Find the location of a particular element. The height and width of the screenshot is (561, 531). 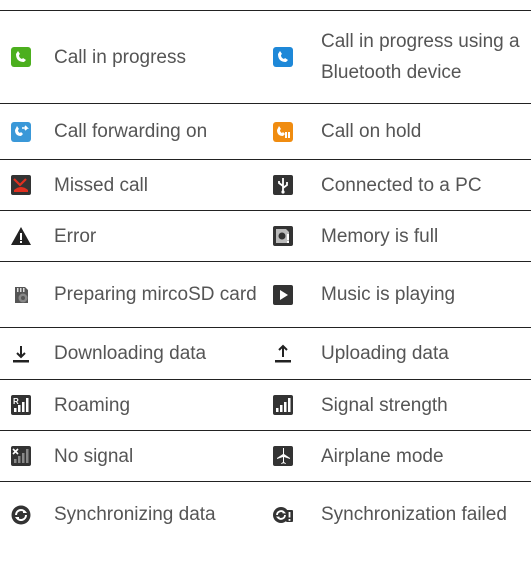

table-row: No signal Airplane mode is located at coordinates (265, 455).